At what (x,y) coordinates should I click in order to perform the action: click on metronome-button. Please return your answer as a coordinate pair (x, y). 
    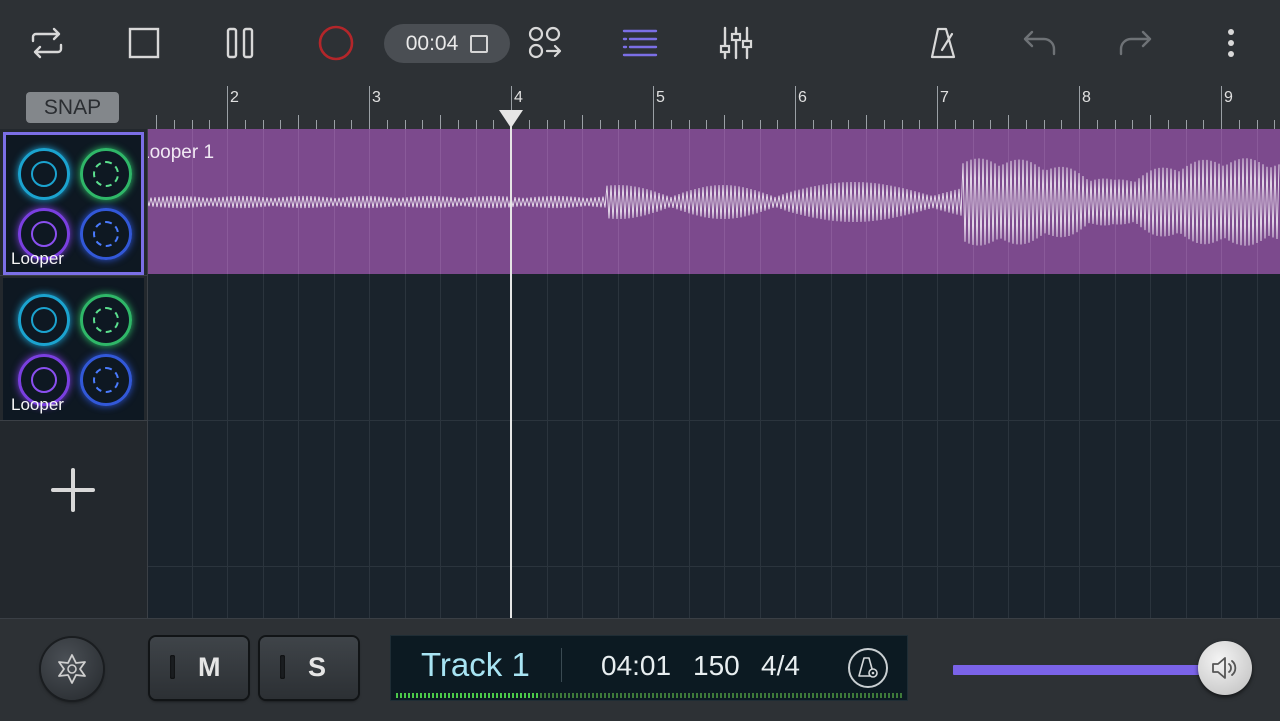
    Looking at the image, I should click on (943, 43).